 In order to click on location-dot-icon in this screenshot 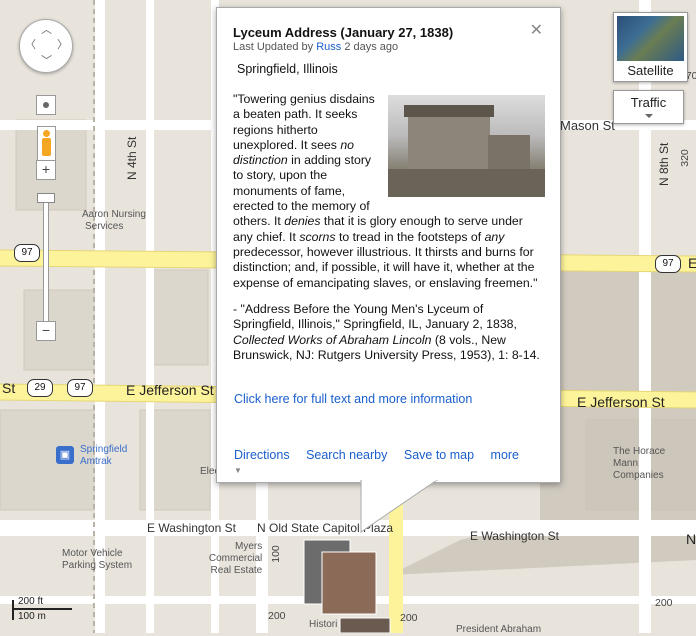, I will do `click(46, 105)`.